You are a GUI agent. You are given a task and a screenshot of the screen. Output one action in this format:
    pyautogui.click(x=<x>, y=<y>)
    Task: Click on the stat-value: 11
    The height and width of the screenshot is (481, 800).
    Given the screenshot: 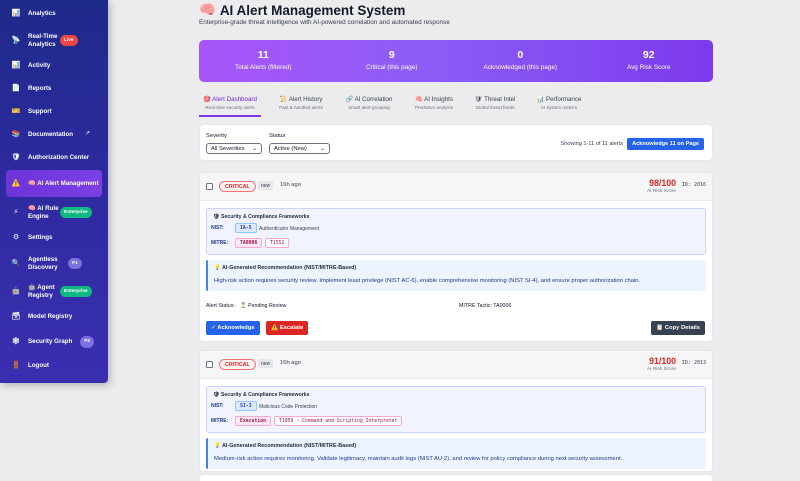 What is the action you would take?
    pyautogui.click(x=263, y=55)
    